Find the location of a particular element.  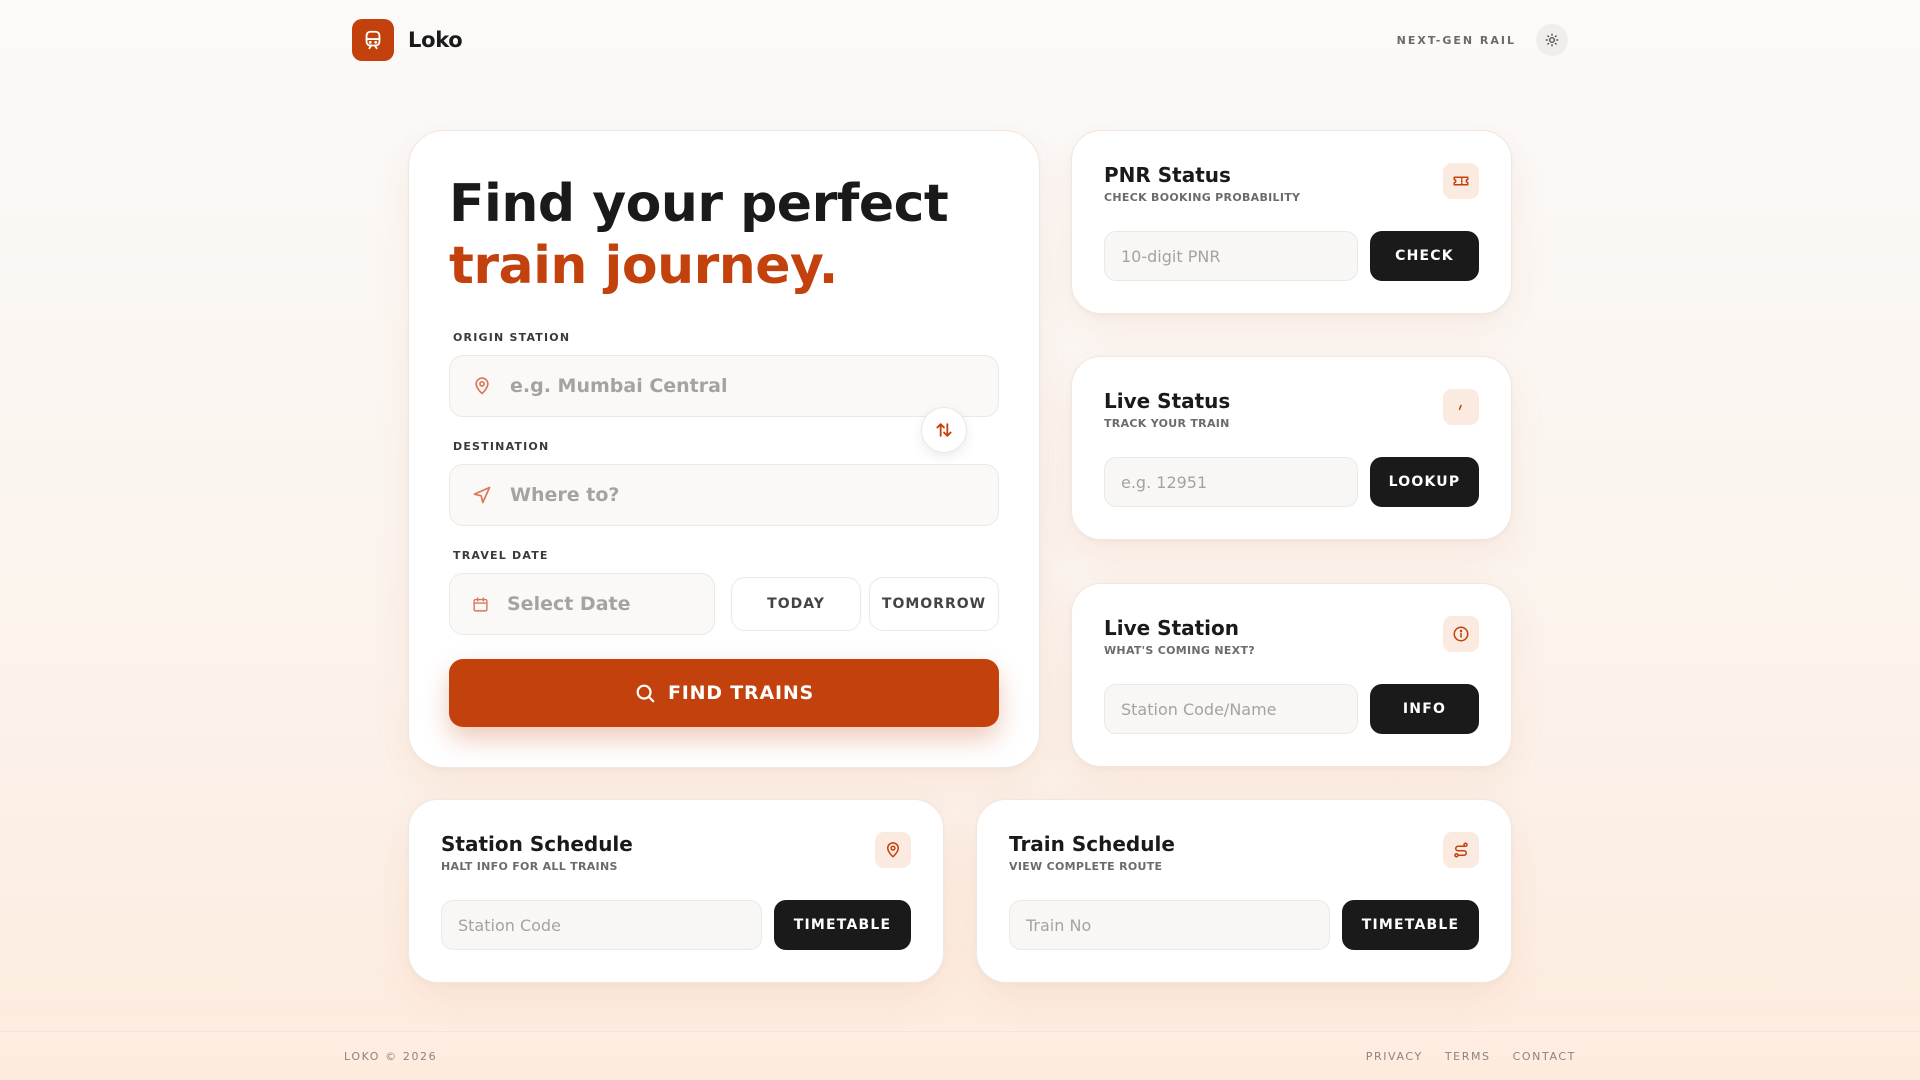

calendar-icon is located at coordinates (480, 604).